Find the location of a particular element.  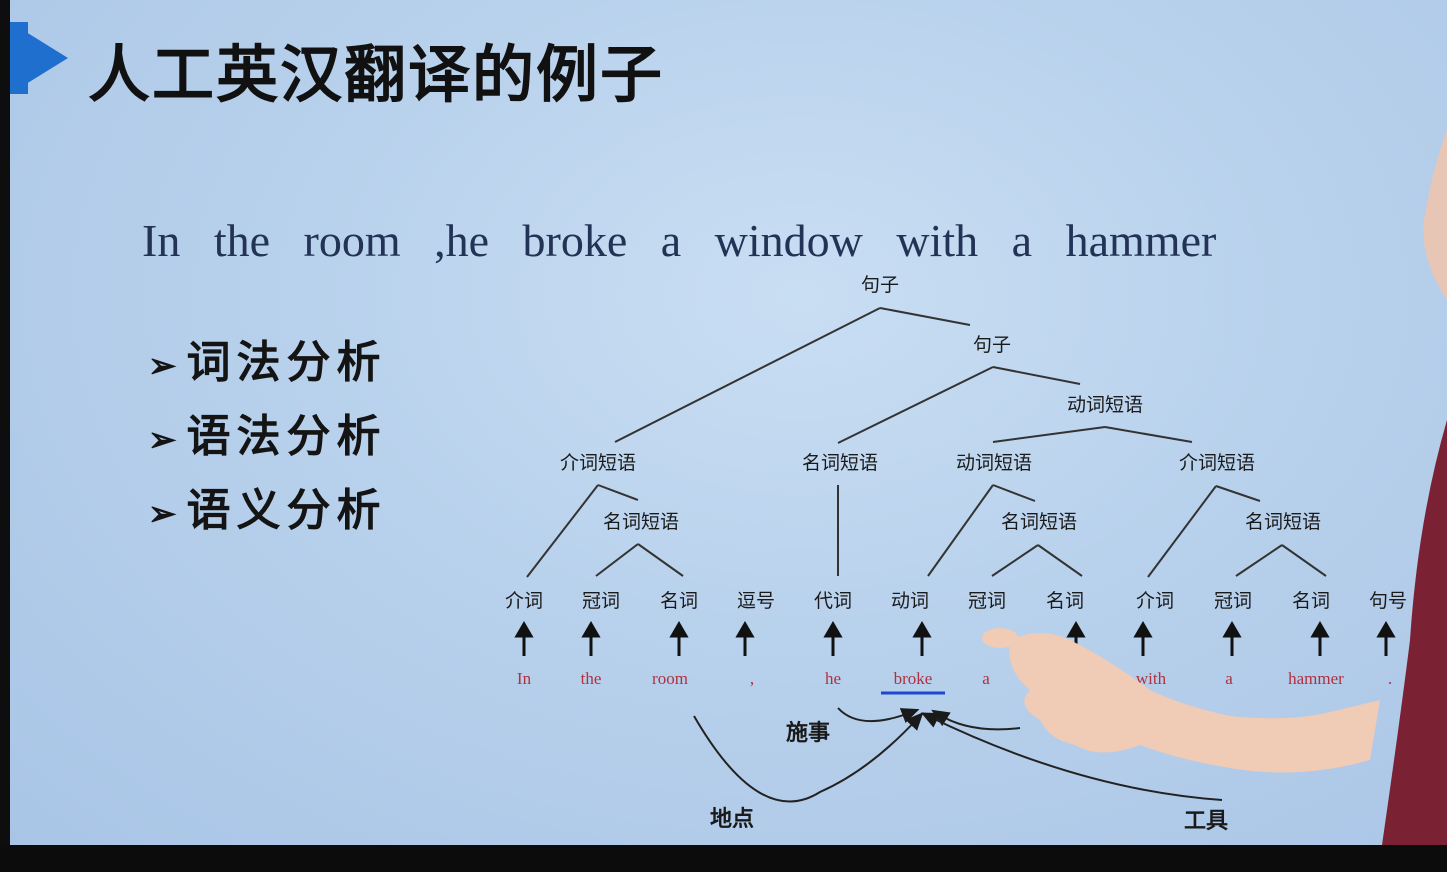

pos-tag: 动词 is located at coordinates (910, 601).